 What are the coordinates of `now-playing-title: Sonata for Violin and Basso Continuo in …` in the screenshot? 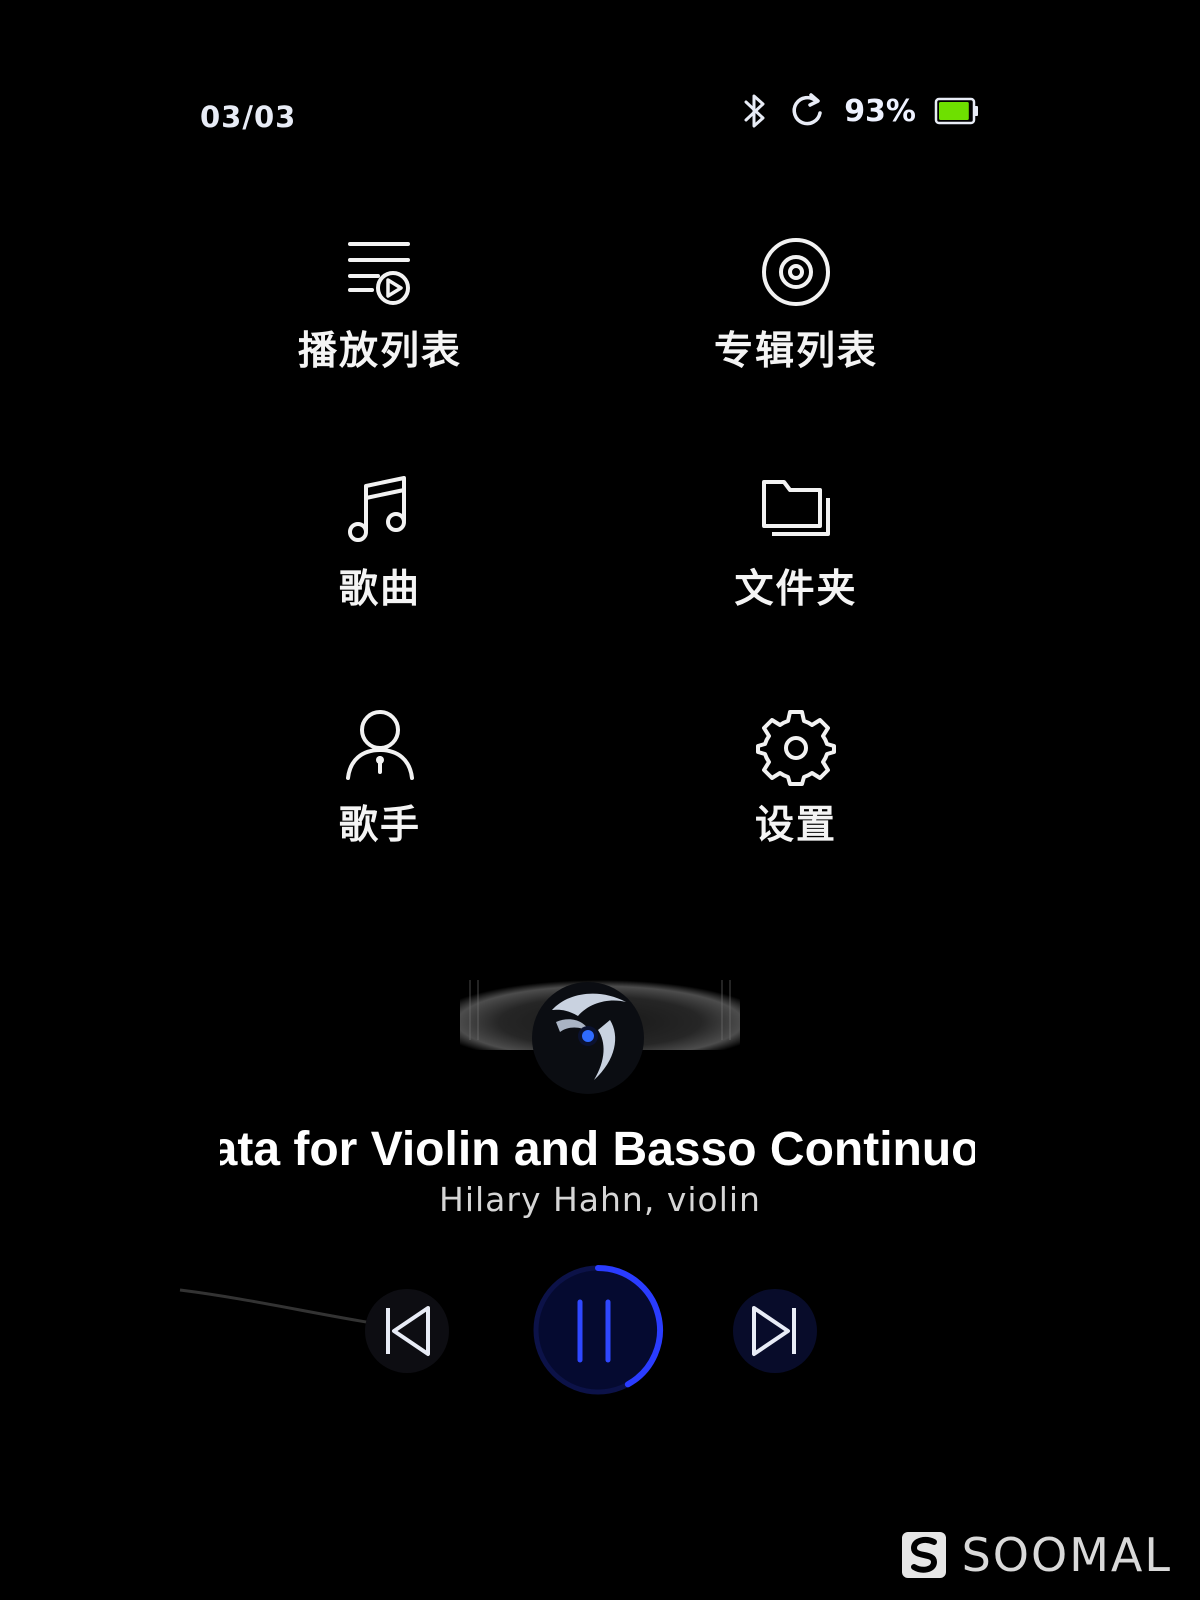 It's located at (597, 1152).